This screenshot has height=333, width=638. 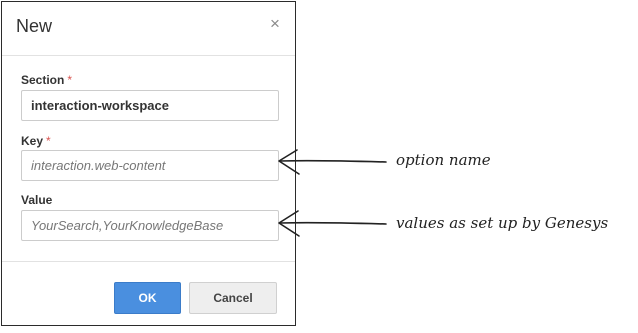 I want to click on header-divider, so click(x=148, y=55).